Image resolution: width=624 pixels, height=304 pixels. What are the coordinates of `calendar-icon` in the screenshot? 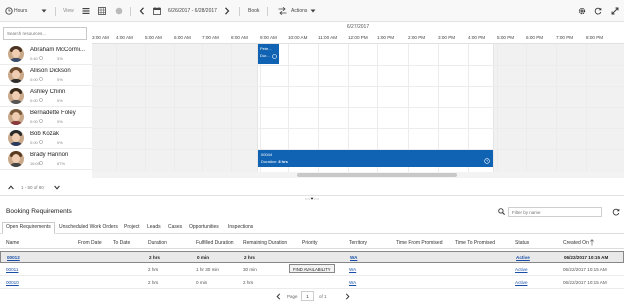 It's located at (157, 11).